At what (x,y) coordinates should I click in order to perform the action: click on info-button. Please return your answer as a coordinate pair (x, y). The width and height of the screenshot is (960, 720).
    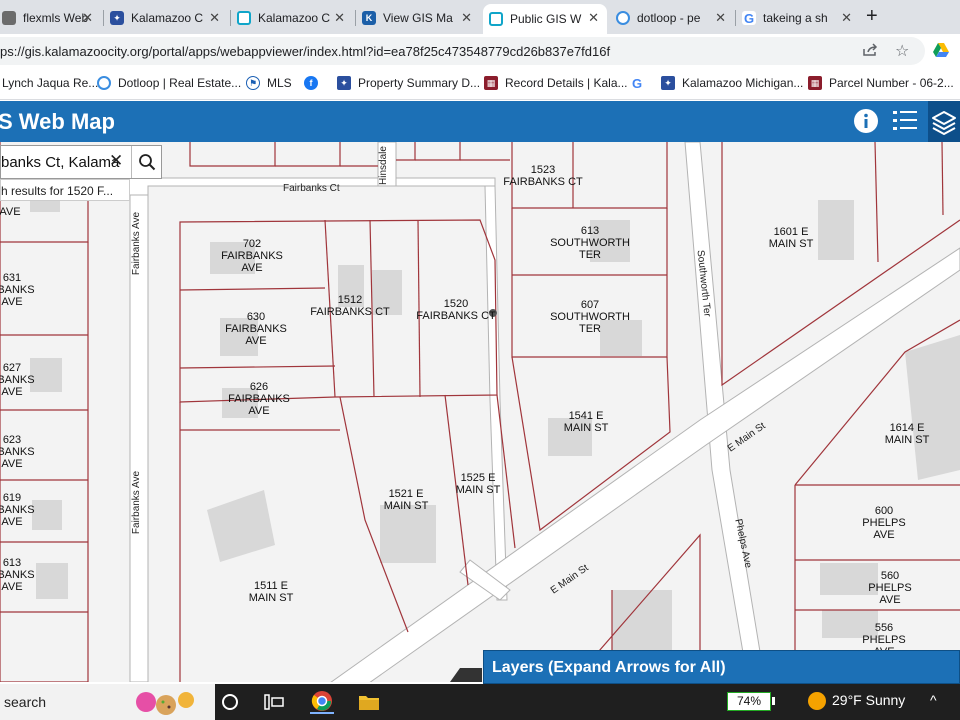
    Looking at the image, I should click on (866, 121).